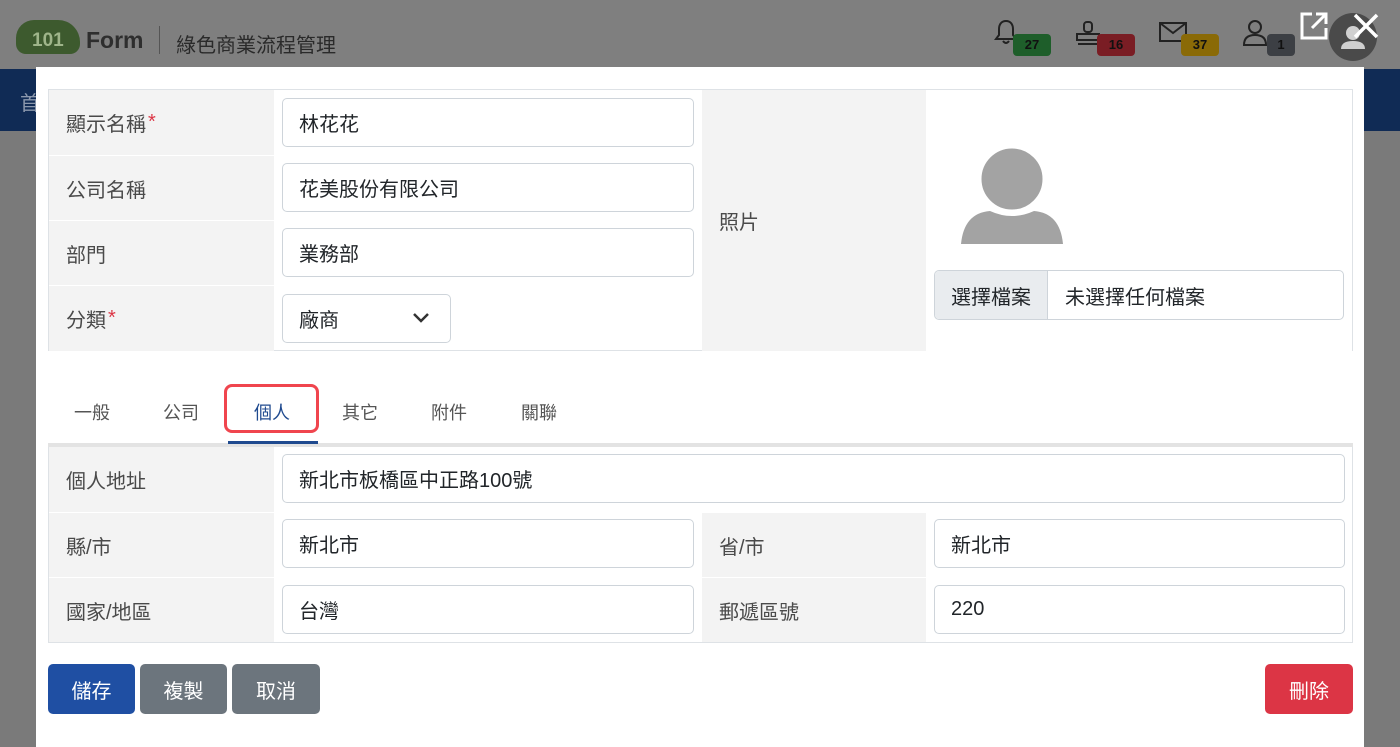  What do you see at coordinates (181, 412) in the screenshot?
I see `tab-company: 公司` at bounding box center [181, 412].